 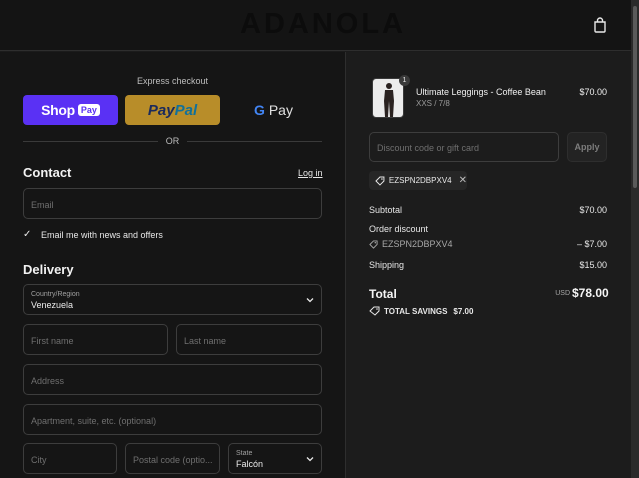 I want to click on applied-code-chip: EZSPN2DBPXV4 ✕, so click(x=418, y=180).